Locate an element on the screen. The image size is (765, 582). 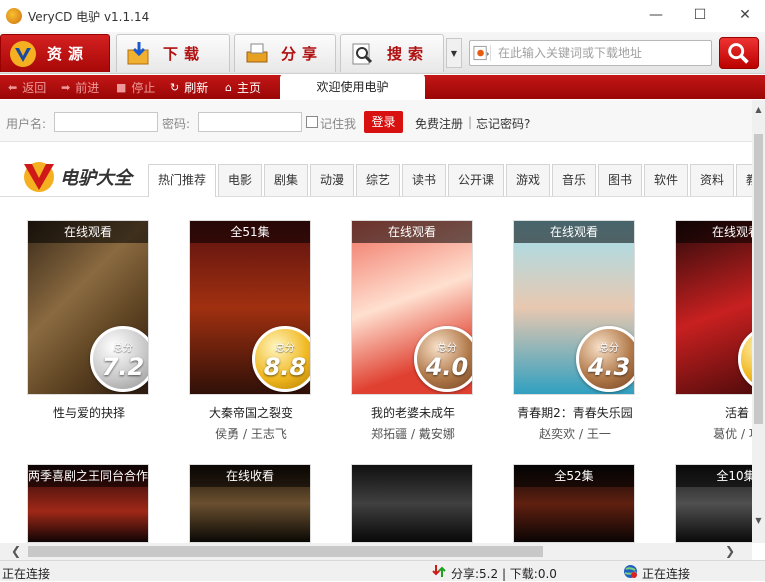
category-tab: 读书 is located at coordinates (424, 180).